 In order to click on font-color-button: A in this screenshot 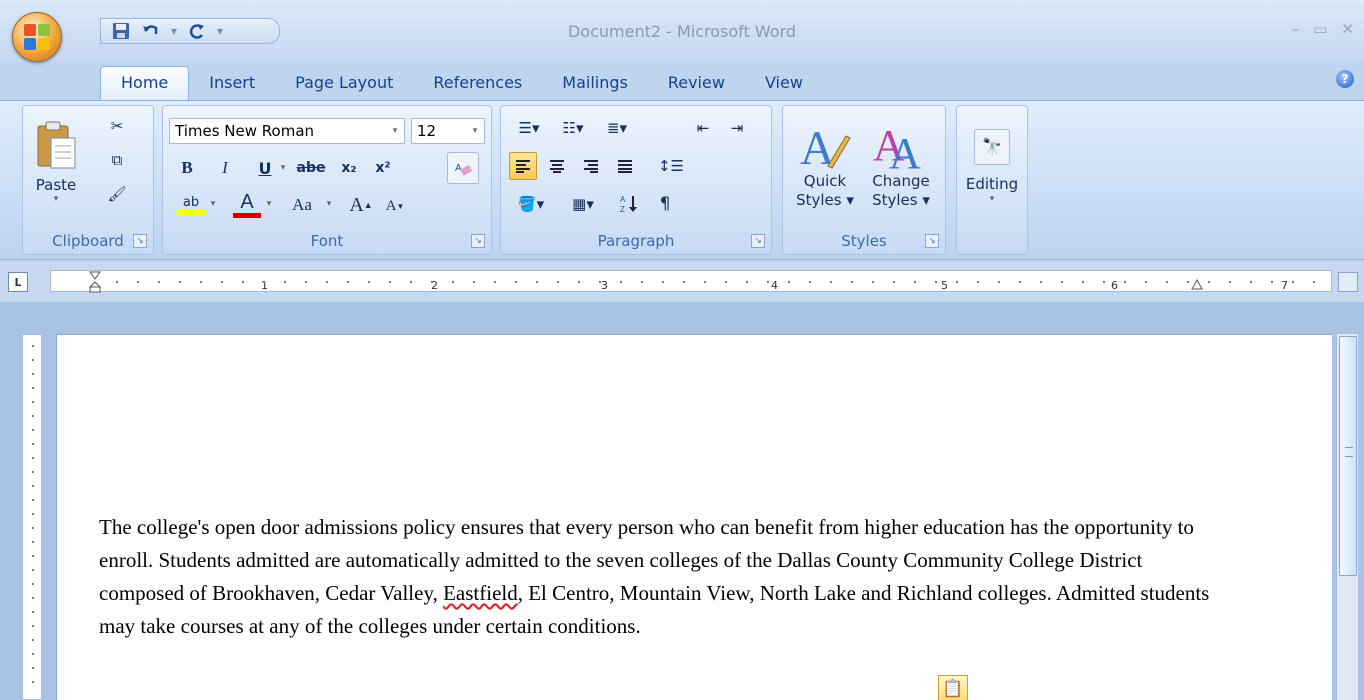, I will do `click(247, 204)`.